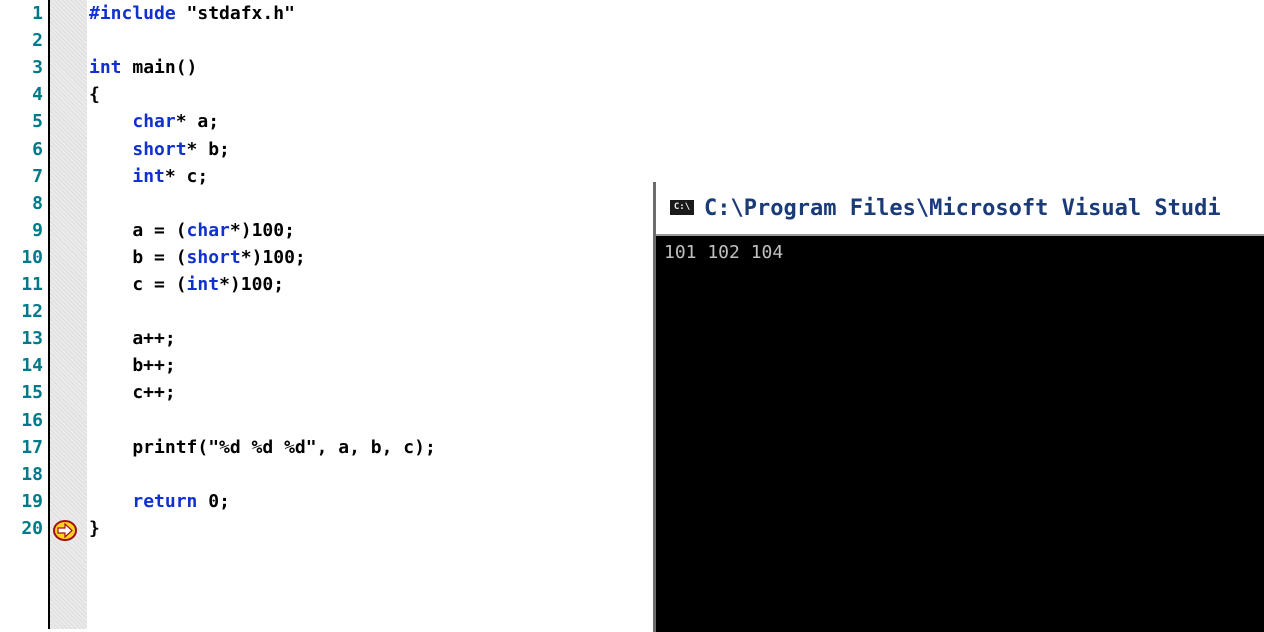  What do you see at coordinates (208, 149) in the screenshot?
I see `code-text: * b;` at bounding box center [208, 149].